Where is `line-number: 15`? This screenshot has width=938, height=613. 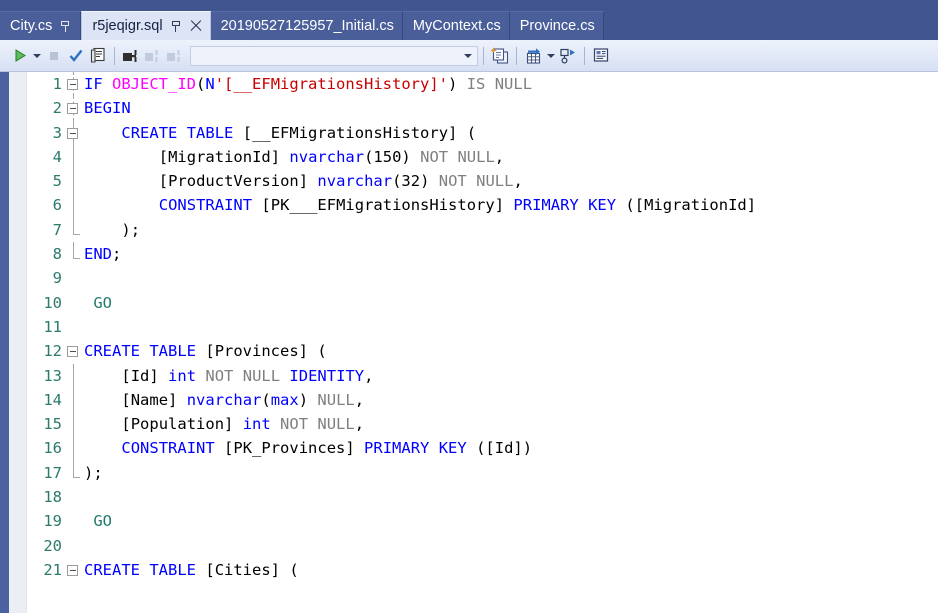
line-number: 15 is located at coordinates (52, 424).